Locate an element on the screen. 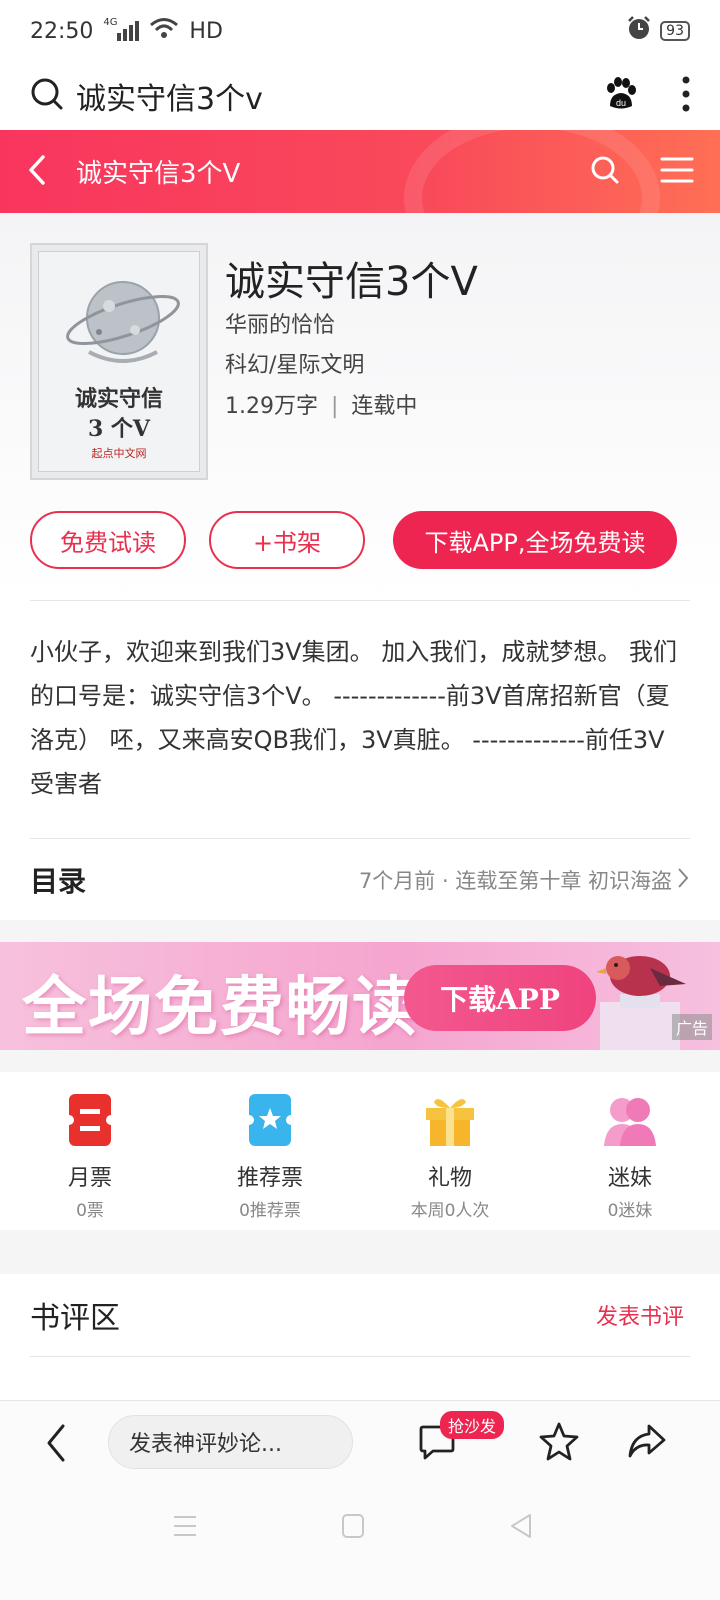 This screenshot has width=720, height=1600. post-review-link: 发表书评 is located at coordinates (640, 1315).